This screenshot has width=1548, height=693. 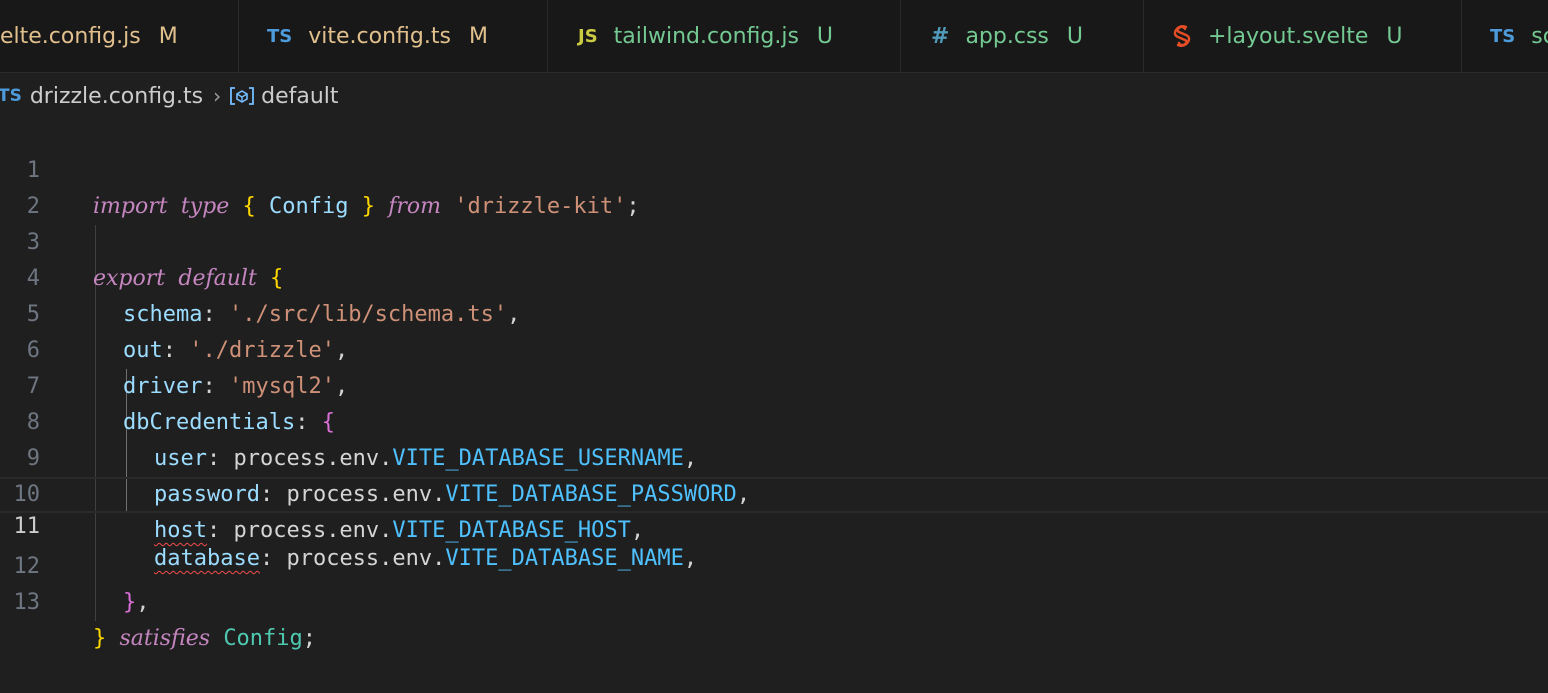 I want to click on breadcrumb: TS drizzle.config.ts › default, so click(x=169, y=96).